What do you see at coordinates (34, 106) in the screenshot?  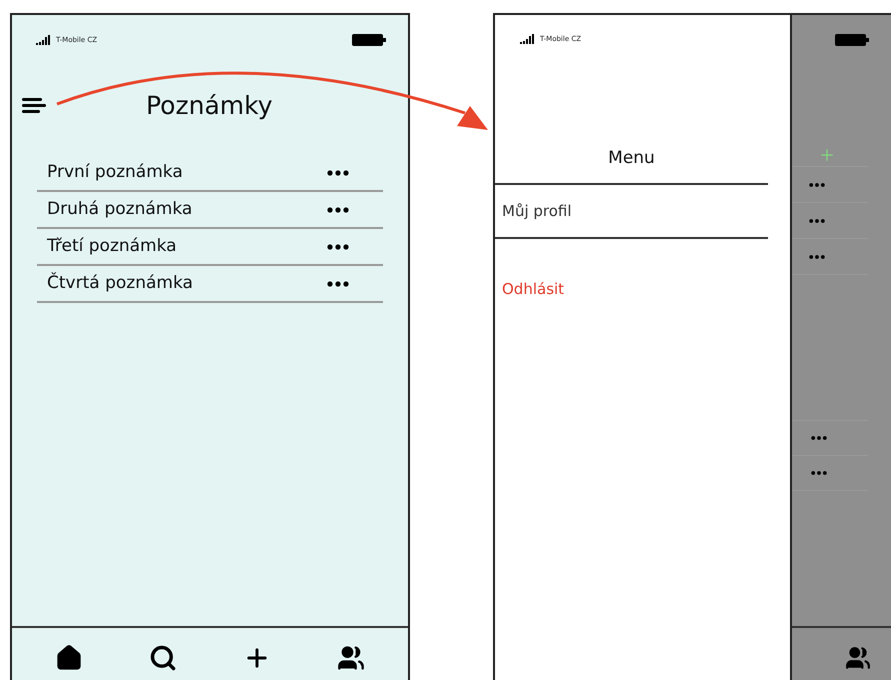 I see `menu-icon` at bounding box center [34, 106].